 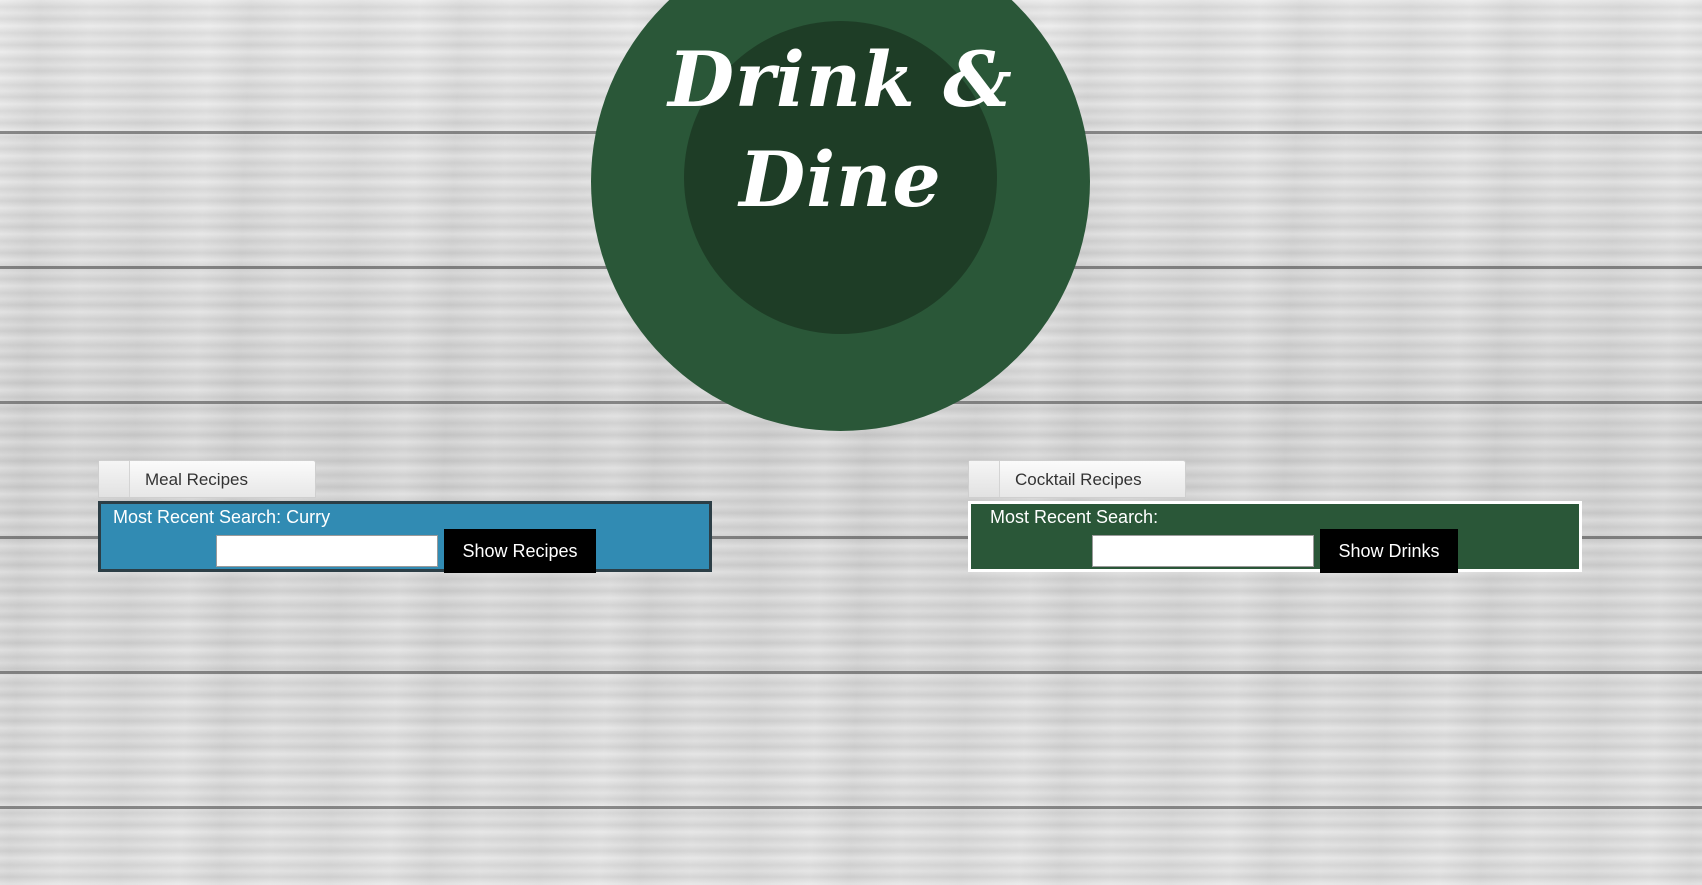 I want to click on site-title: Drink & Dine, so click(x=840, y=129).